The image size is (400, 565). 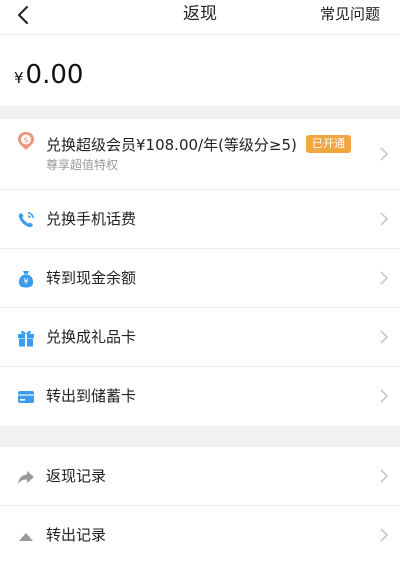 I want to click on currency-symbol: ¥, so click(x=19, y=78).